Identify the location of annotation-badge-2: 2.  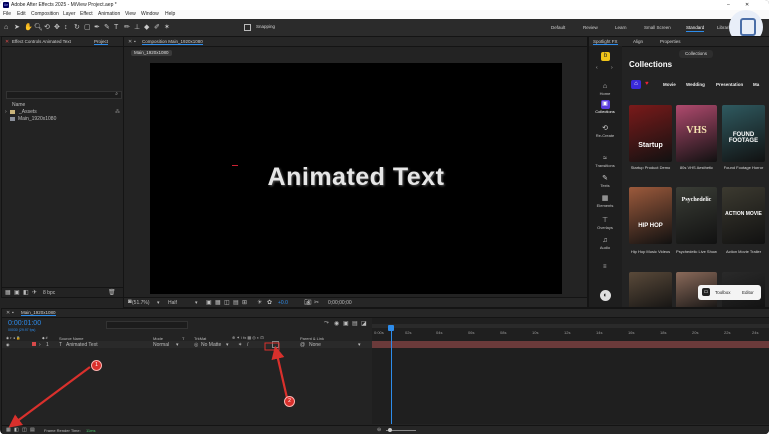
(289, 401).